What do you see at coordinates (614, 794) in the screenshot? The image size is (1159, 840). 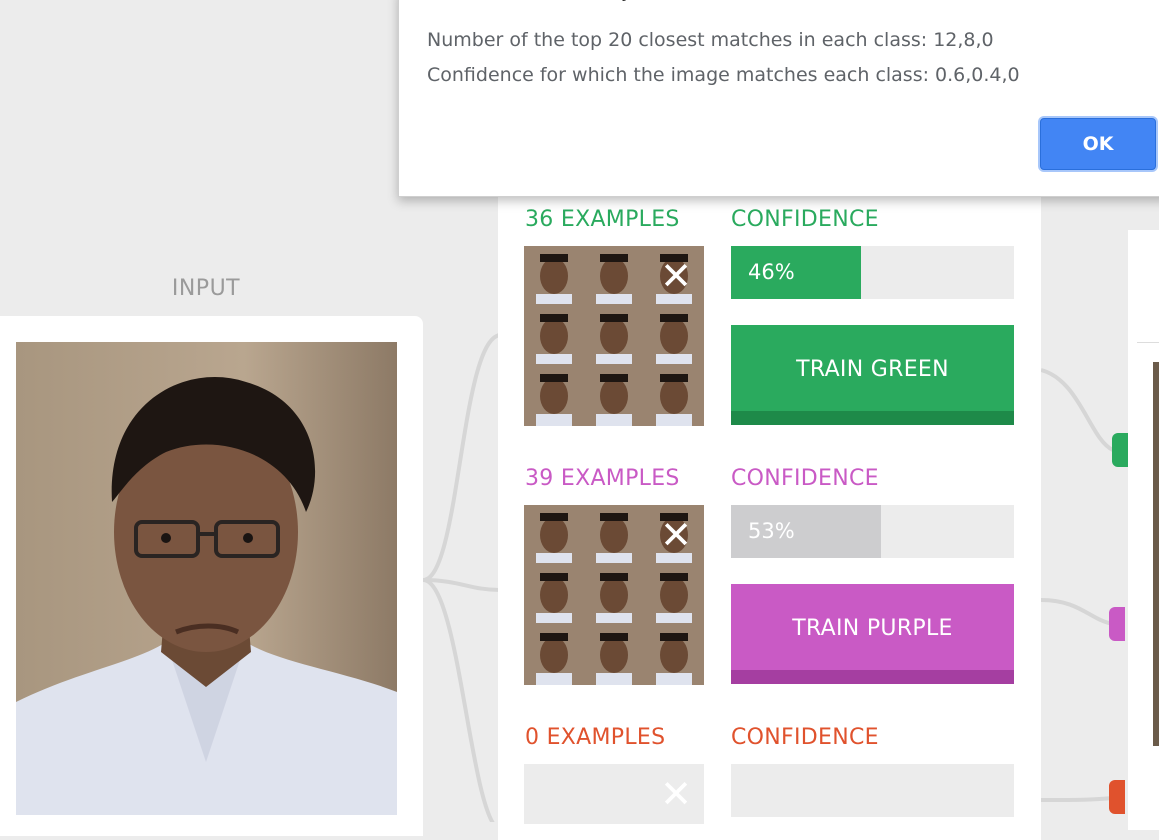 I see `orange-example-thumbnails: ✕` at bounding box center [614, 794].